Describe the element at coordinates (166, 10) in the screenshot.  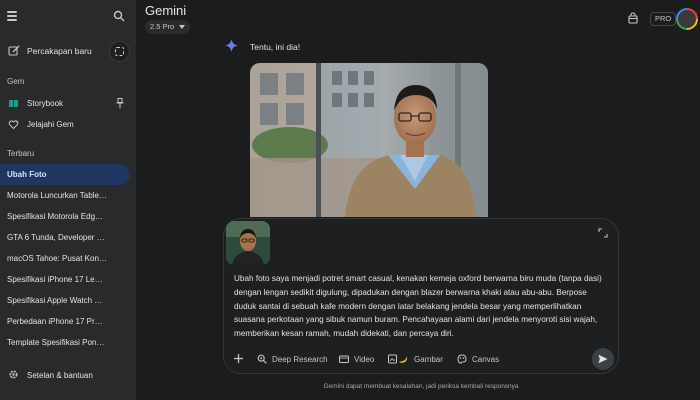
I see `app-title: Gemini` at that location.